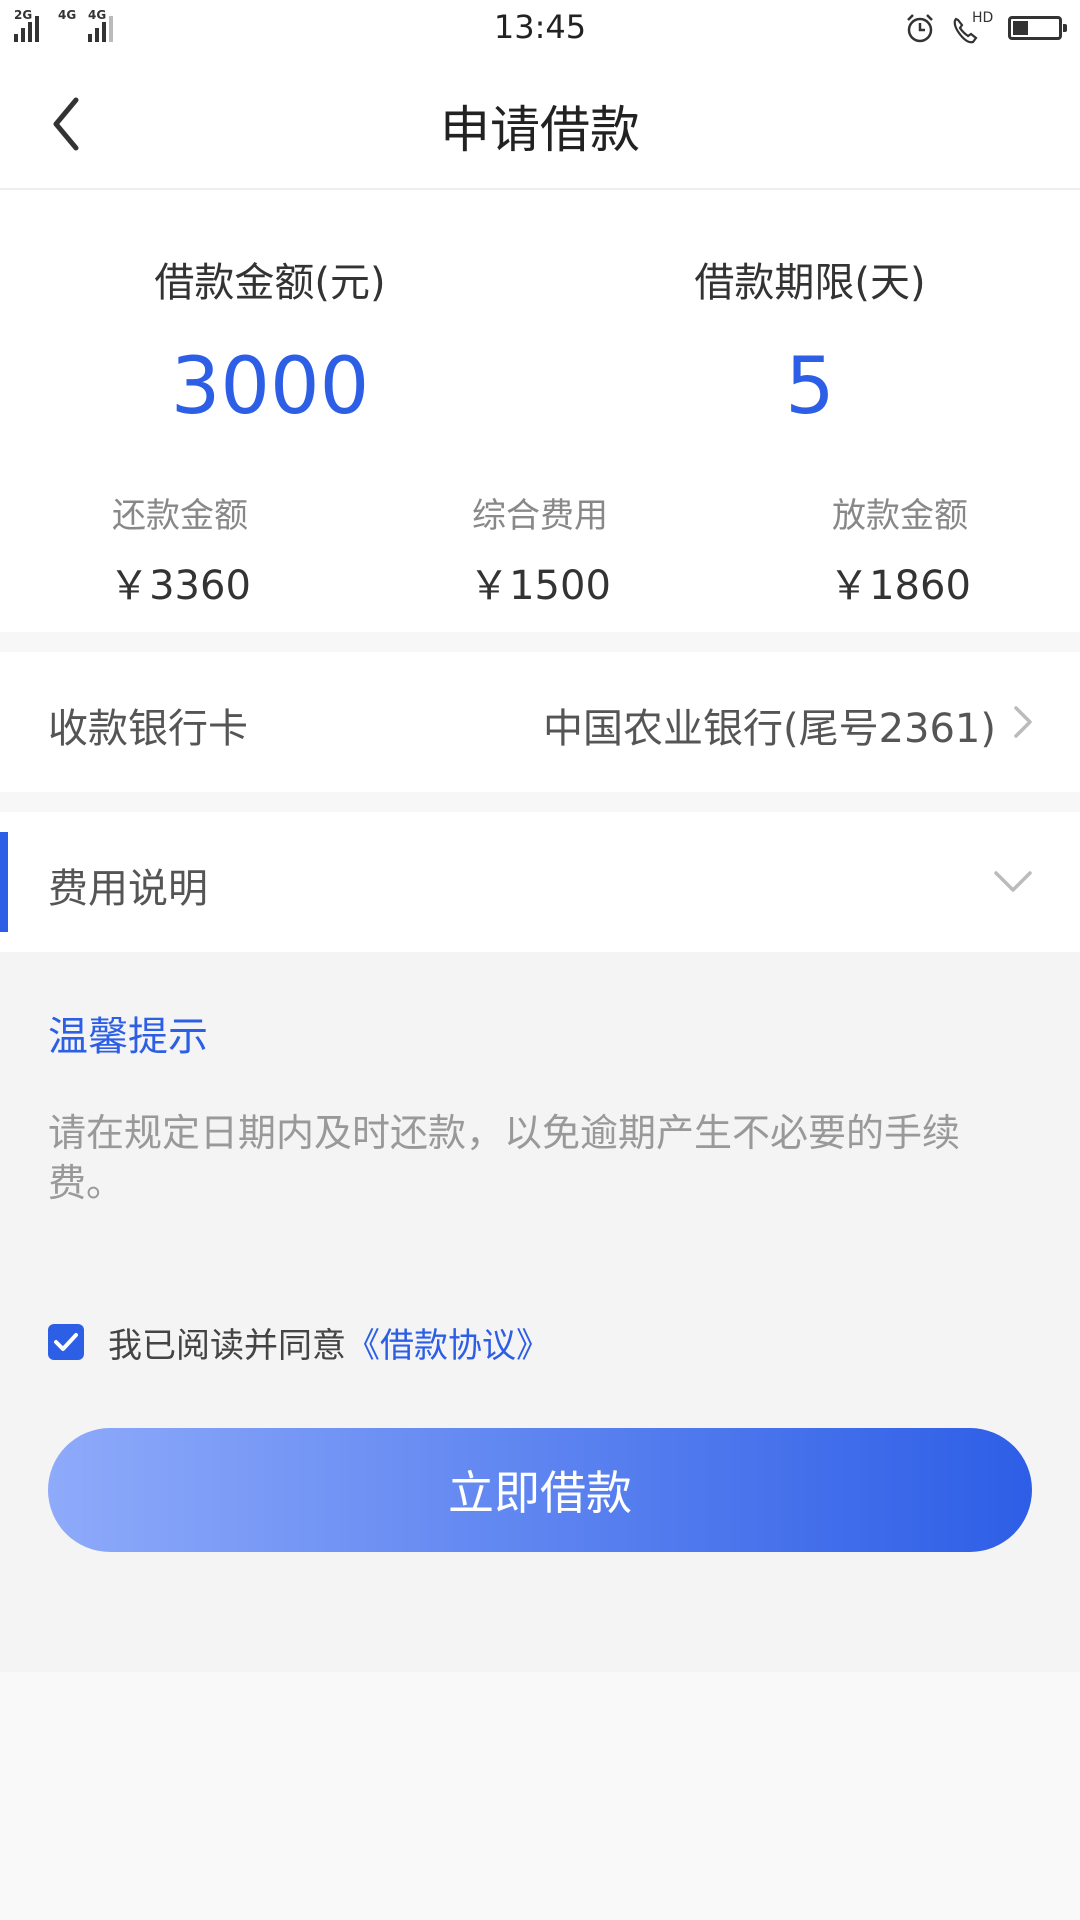  I want to click on apply-loan-button: 立即借款, so click(540, 1490).